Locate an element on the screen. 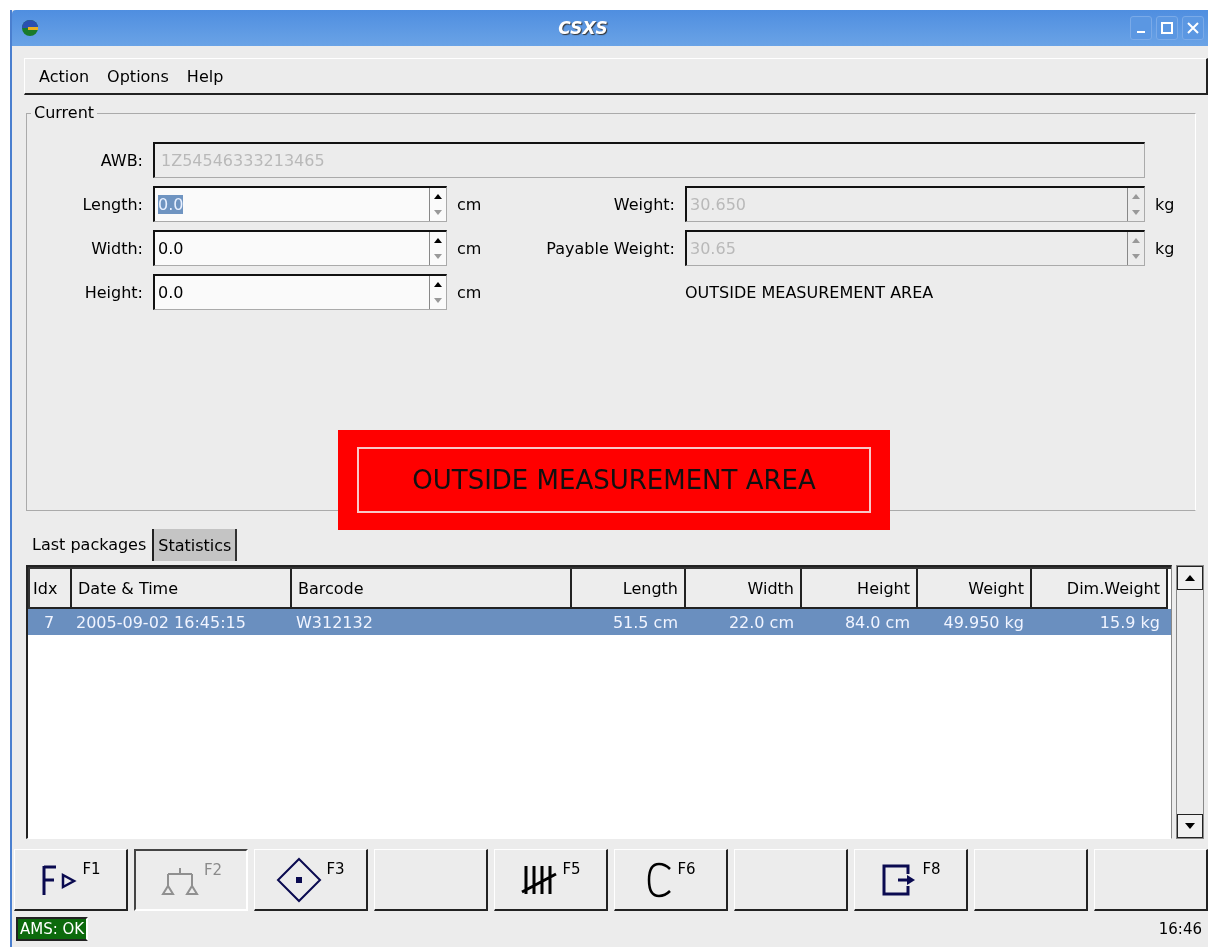 The image size is (1208, 947). column-header: Date & Time is located at coordinates (182, 589).